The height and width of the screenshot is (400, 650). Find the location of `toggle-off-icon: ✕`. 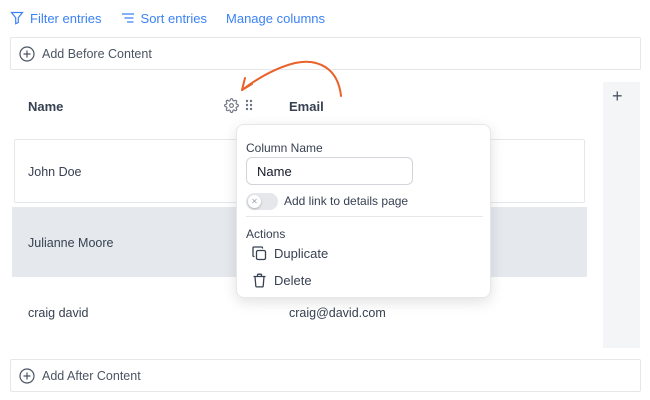

toggle-off-icon: ✕ is located at coordinates (254, 201).